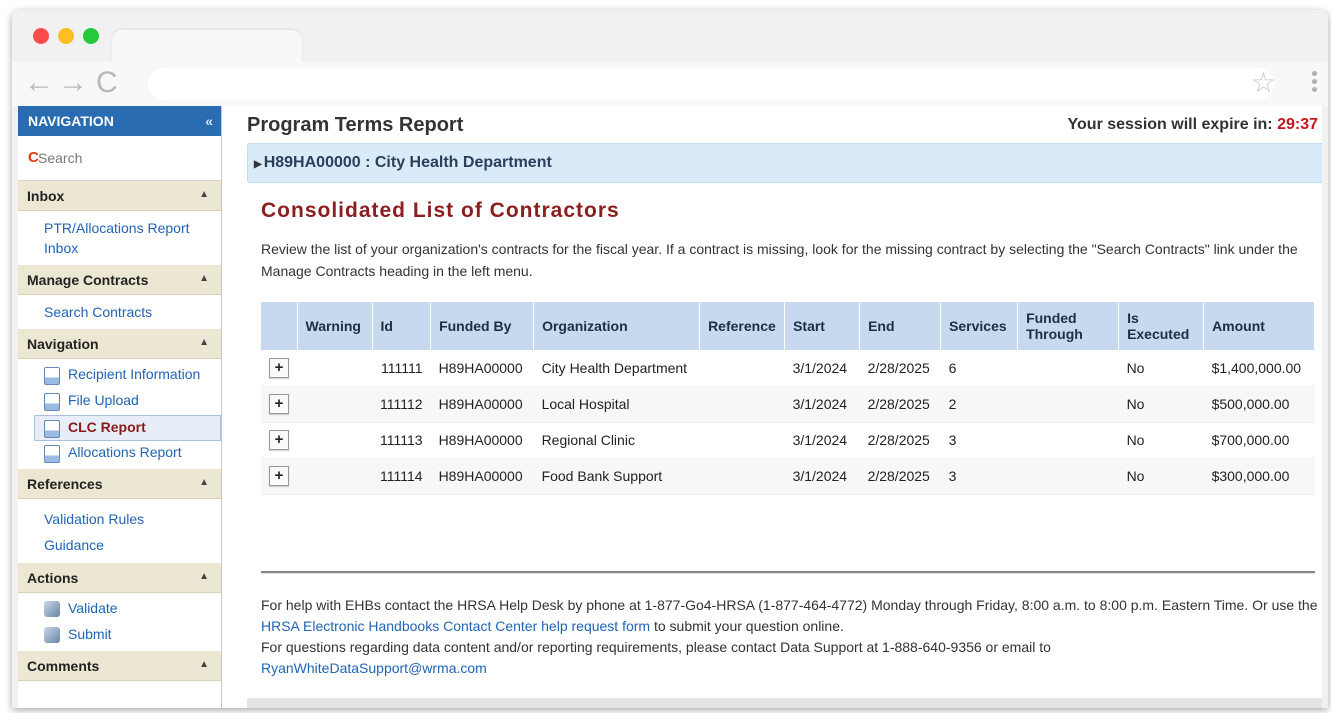 This screenshot has height=713, width=1331. Describe the element at coordinates (119, 196) in the screenshot. I see `section-header-inbox: Inbox ▲` at that location.